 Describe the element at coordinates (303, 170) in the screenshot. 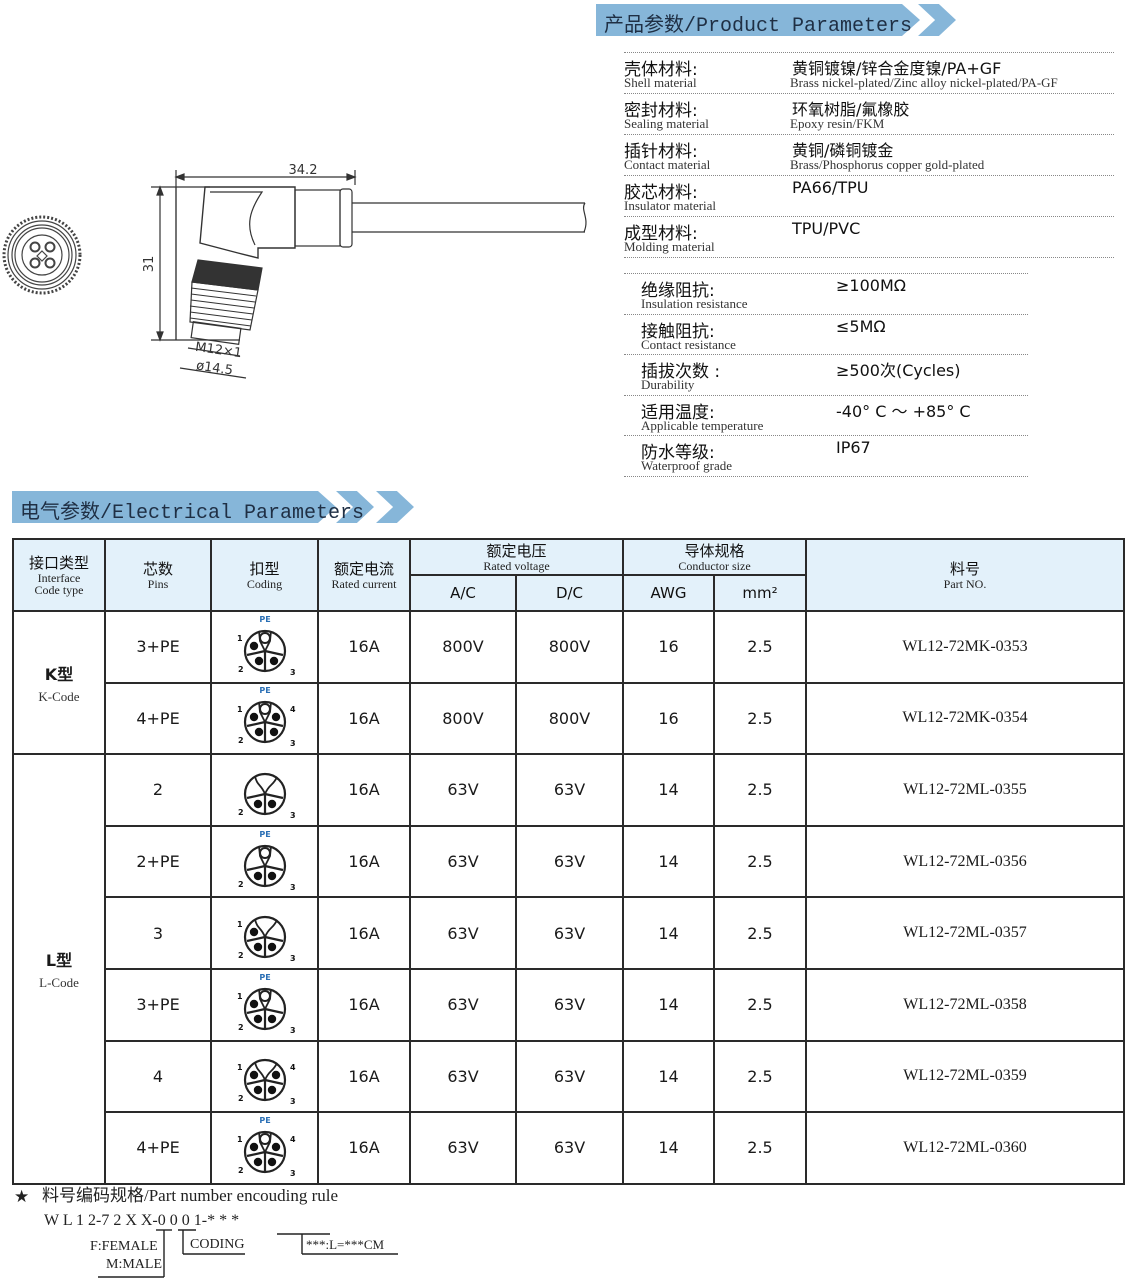

I see `dim-width-label: 34.2` at that location.